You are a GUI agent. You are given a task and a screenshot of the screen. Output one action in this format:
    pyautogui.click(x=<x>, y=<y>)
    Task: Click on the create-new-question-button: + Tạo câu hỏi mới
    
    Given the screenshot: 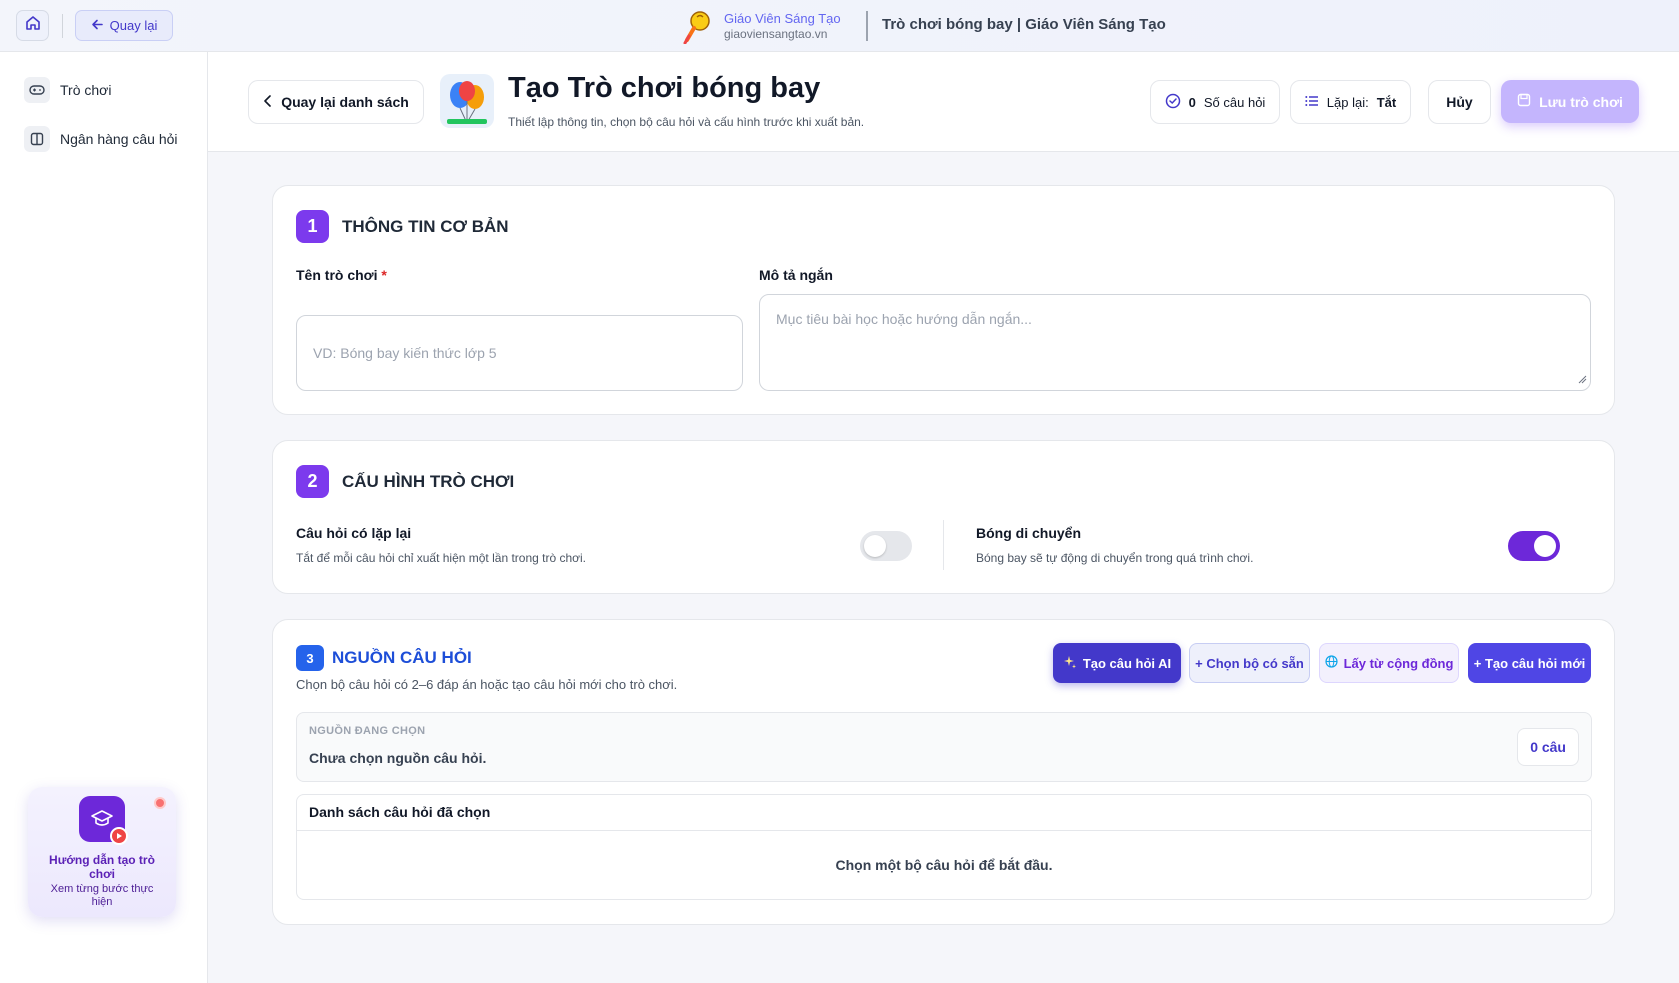 What is the action you would take?
    pyautogui.click(x=1529, y=663)
    